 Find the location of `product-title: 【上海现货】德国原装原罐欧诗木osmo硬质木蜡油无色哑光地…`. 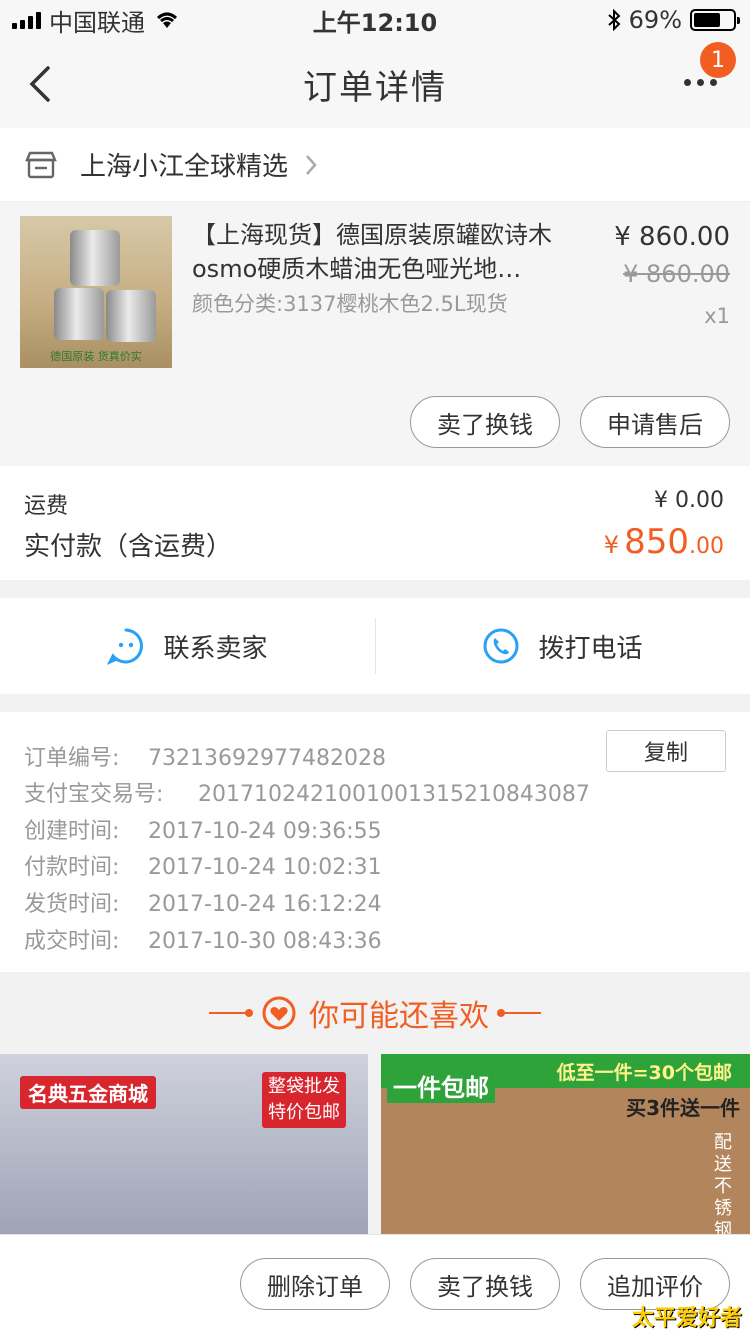

product-title: 【上海现货】德国原装原罐欧诗木osmo硬质木蜡油无色哑光地… is located at coordinates (392, 252).